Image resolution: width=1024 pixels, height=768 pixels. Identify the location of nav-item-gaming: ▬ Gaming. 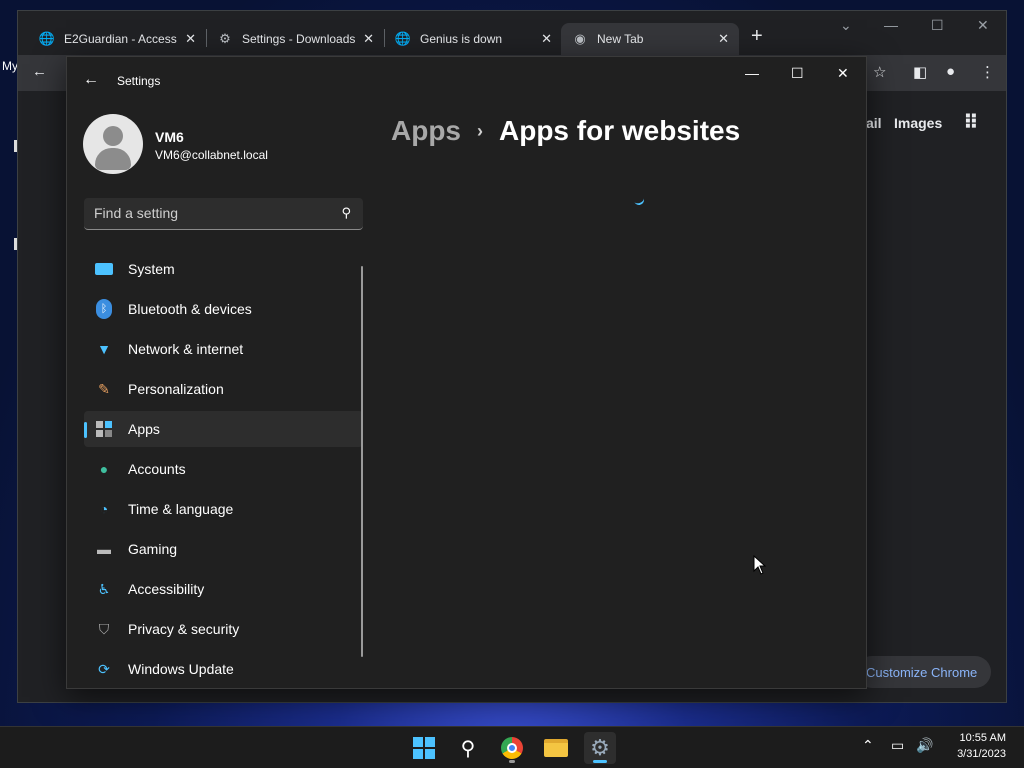
(223, 549).